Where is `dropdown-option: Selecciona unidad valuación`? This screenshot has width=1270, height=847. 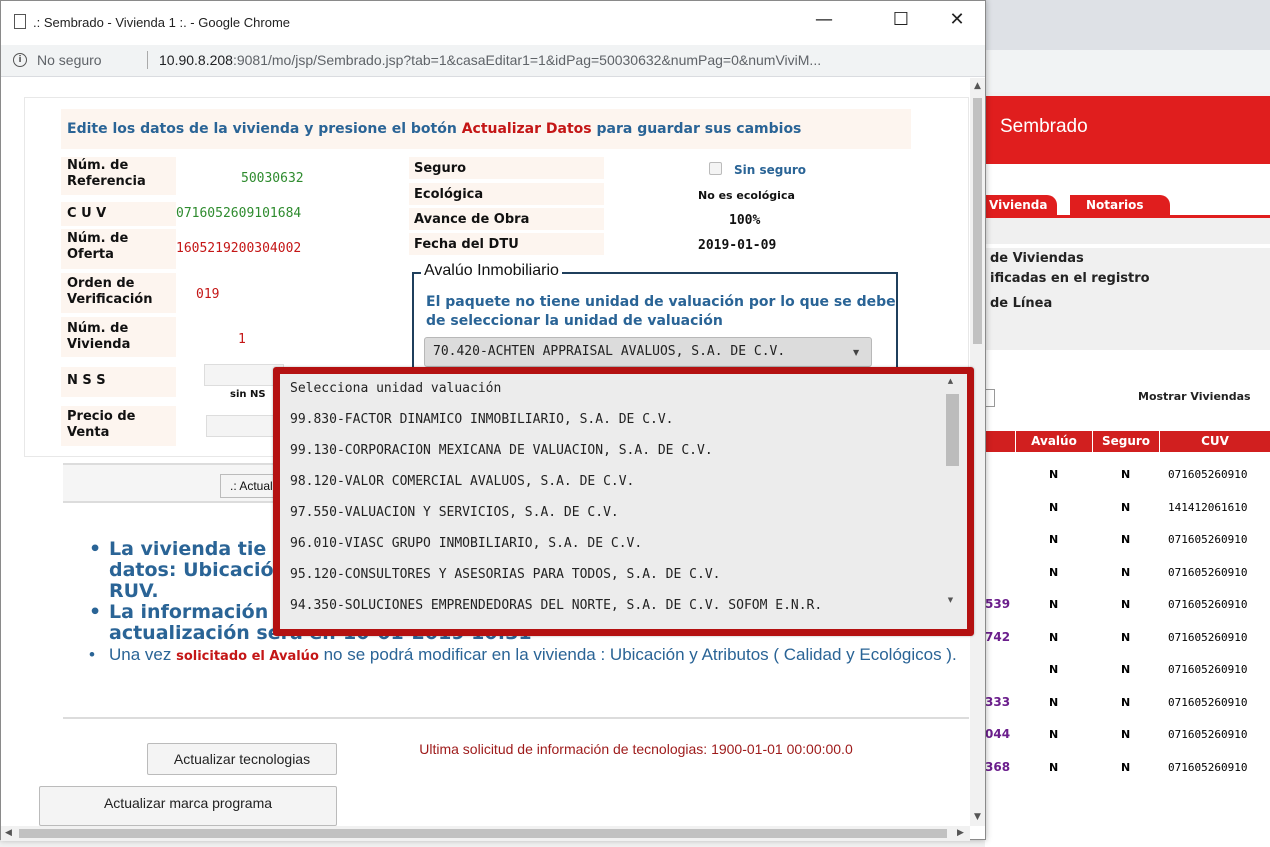
dropdown-option: Selecciona unidad valuación is located at coordinates (395, 388).